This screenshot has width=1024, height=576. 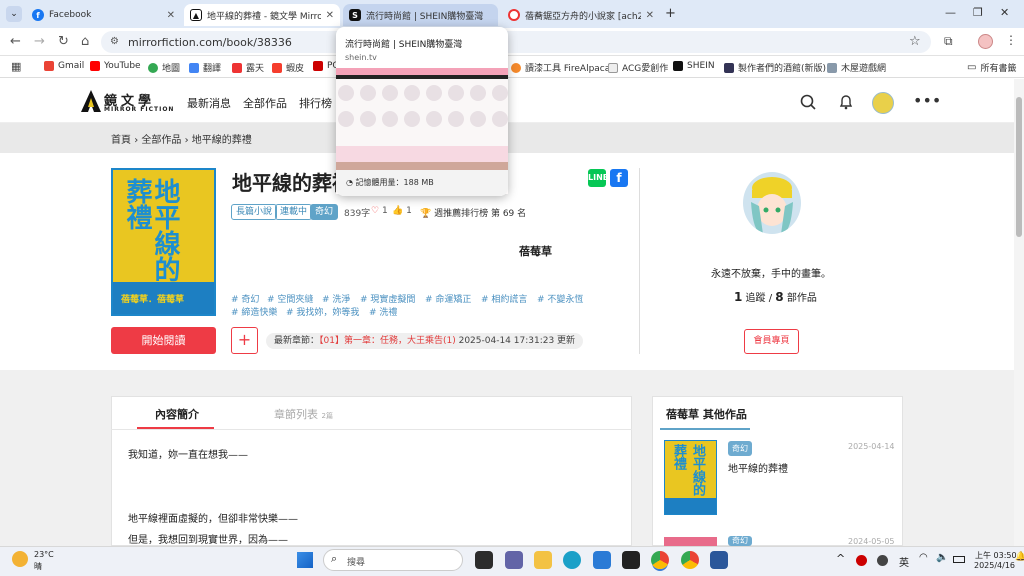 What do you see at coordinates (719, 560) in the screenshot?
I see `word-icon` at bounding box center [719, 560].